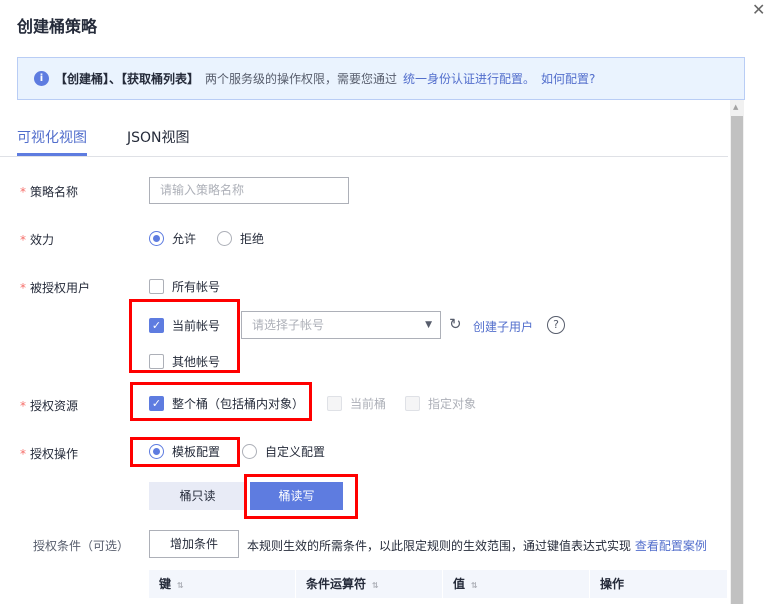 The width and height of the screenshot is (772, 604). What do you see at coordinates (341, 325) in the screenshot?
I see `sub-account-select: 请选择子帐号 ▼` at bounding box center [341, 325].